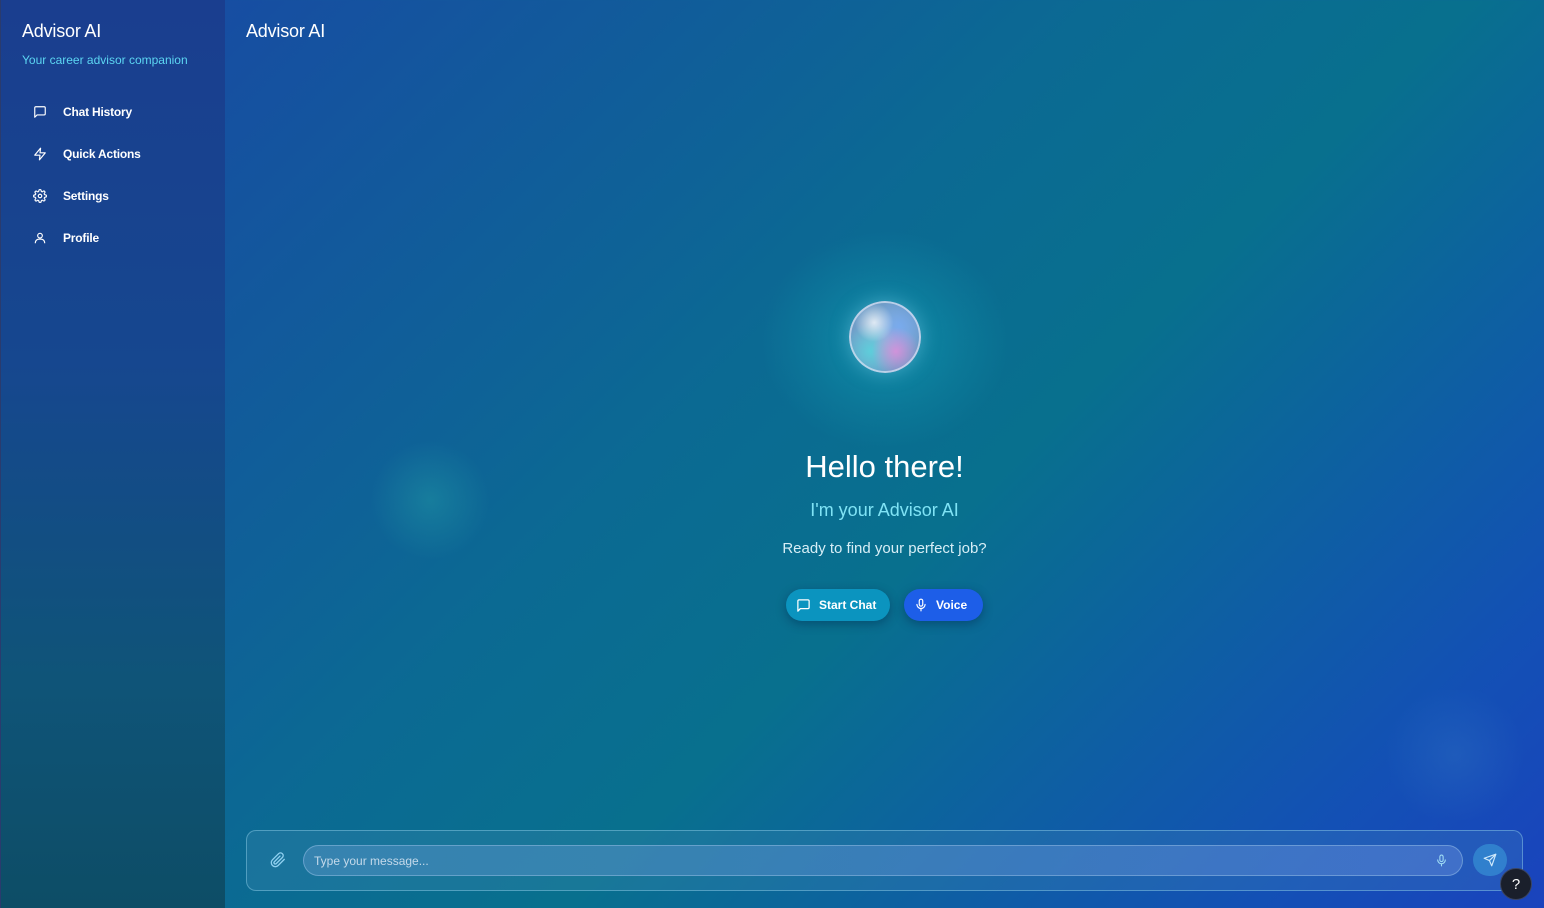 The image size is (1544, 908). Describe the element at coordinates (1516, 884) in the screenshot. I see `help-button: ?` at that location.